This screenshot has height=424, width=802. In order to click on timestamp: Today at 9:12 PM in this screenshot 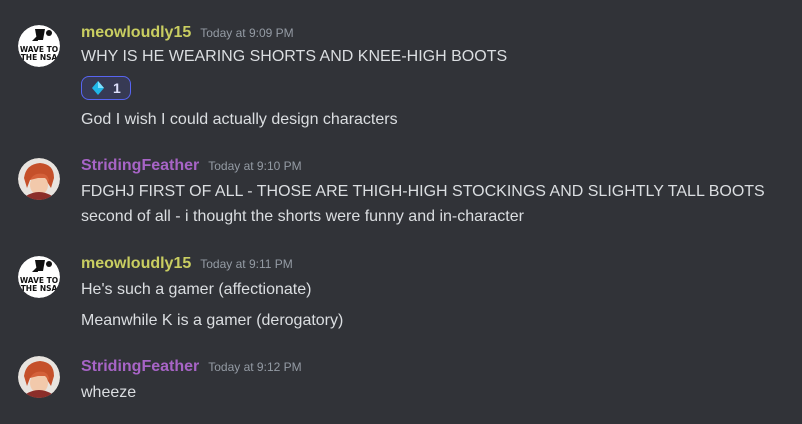, I will do `click(255, 367)`.